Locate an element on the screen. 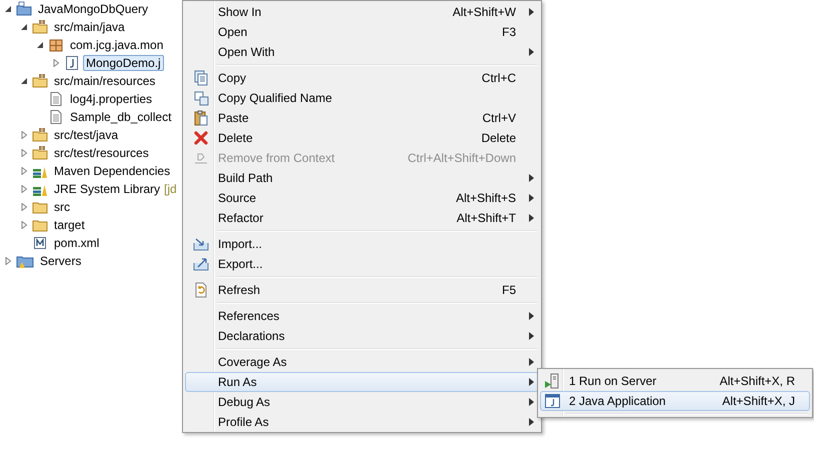 The image size is (814, 460). menu-item: Debug As is located at coordinates (362, 402).